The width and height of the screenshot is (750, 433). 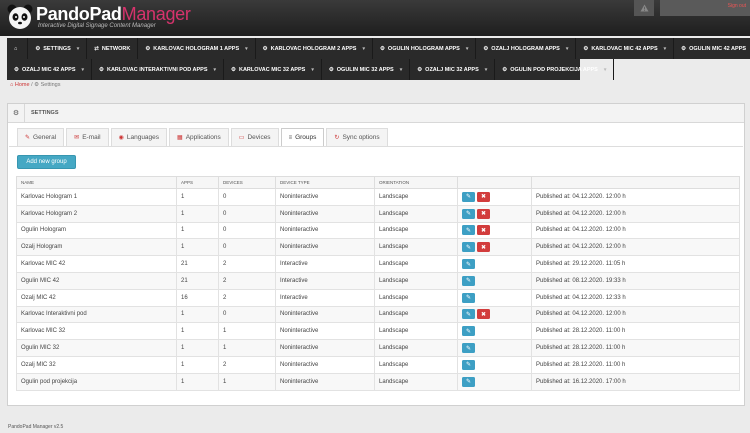 I want to click on column-header: APPS, so click(x=197, y=182).